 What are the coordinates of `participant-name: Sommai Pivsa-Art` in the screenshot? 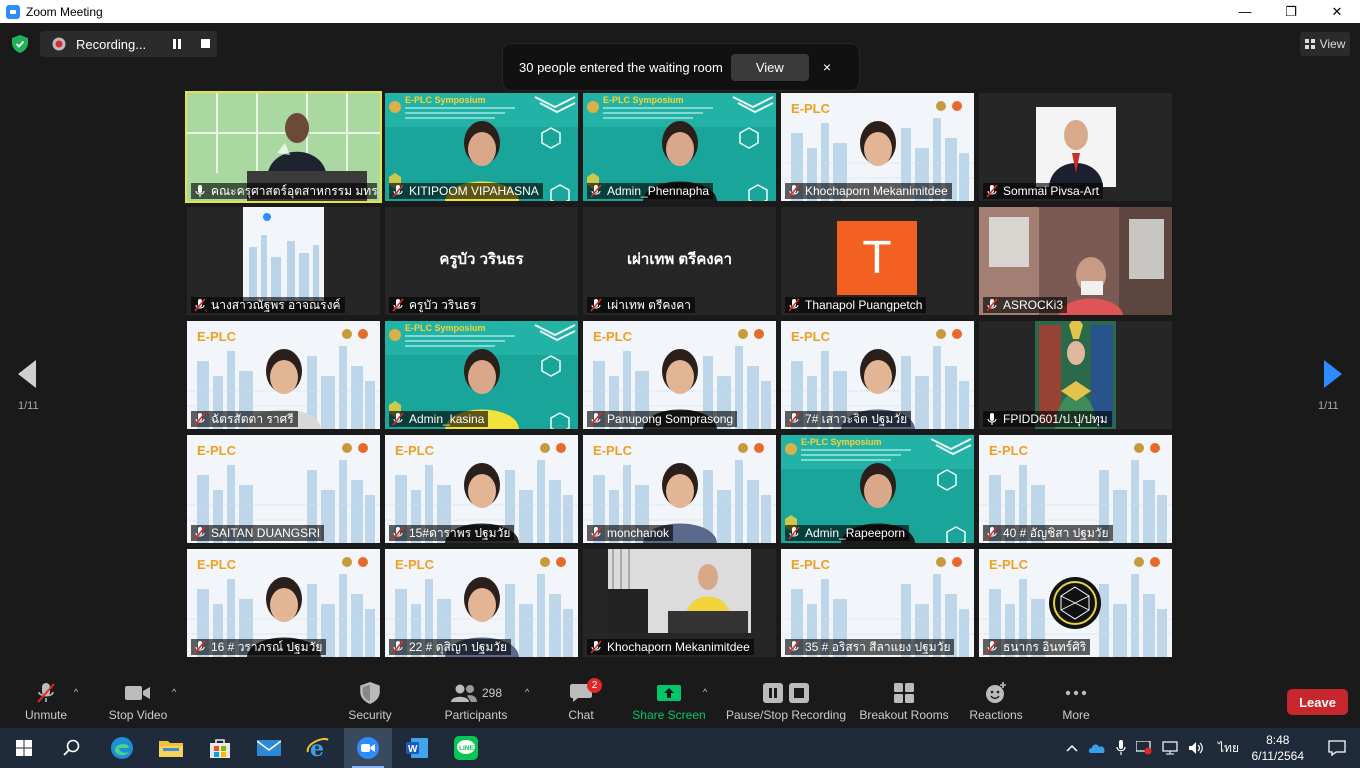 It's located at (1051, 191).